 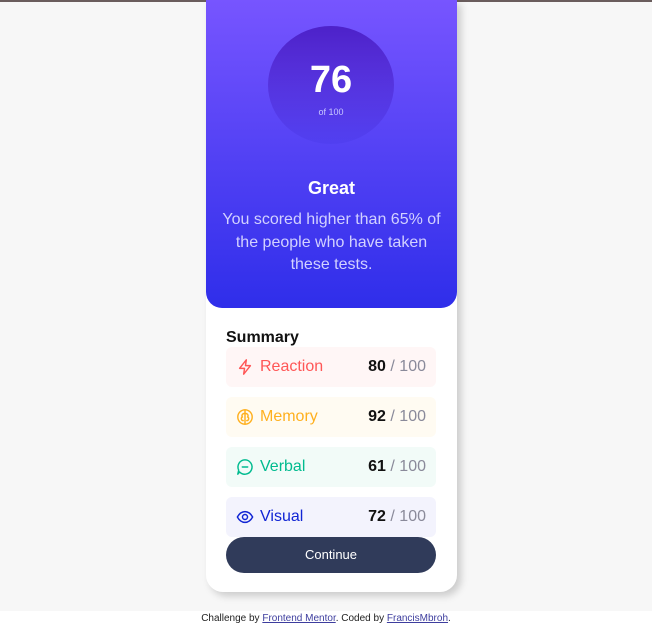 I want to click on summary-title: Summary, so click(x=262, y=337).